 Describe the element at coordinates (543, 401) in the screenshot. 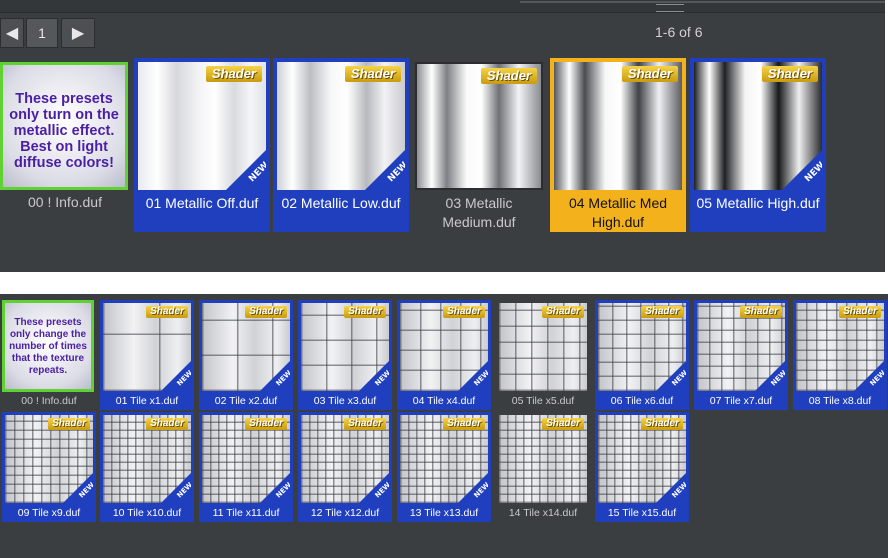

I see `tile-label: 05 Tile x5.duf` at that location.